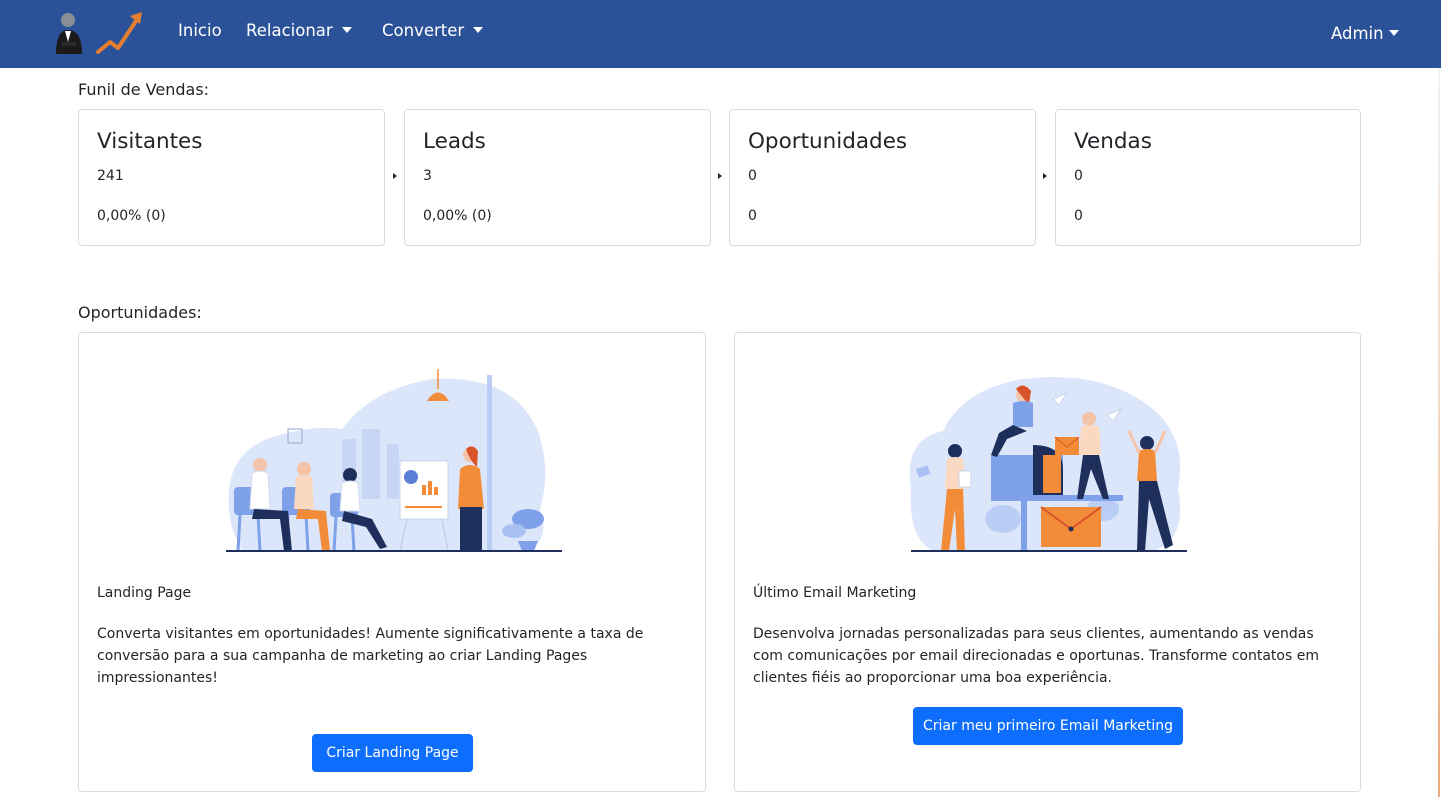 This screenshot has width=1441, height=797. I want to click on funnel-card-title: Vendas, so click(1113, 141).